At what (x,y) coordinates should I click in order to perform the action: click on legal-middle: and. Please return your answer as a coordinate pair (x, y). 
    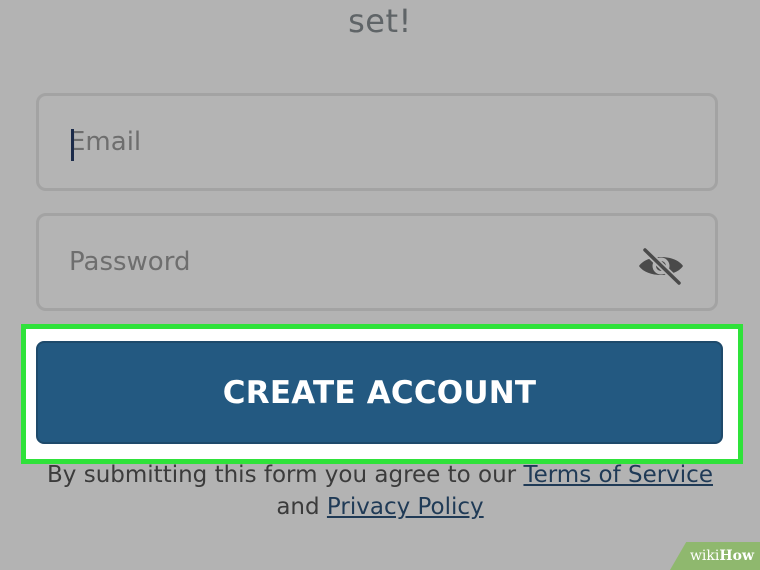
    Looking at the image, I should click on (301, 507).